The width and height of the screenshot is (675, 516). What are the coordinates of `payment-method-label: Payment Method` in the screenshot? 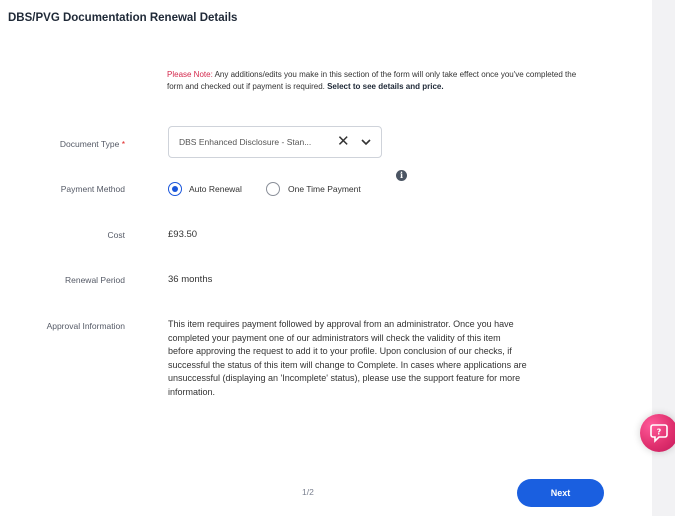 It's located at (92, 189).